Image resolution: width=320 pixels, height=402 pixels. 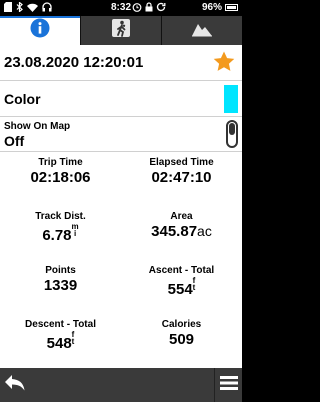 I want to click on track-color-row: Color, so click(x=121, y=99).